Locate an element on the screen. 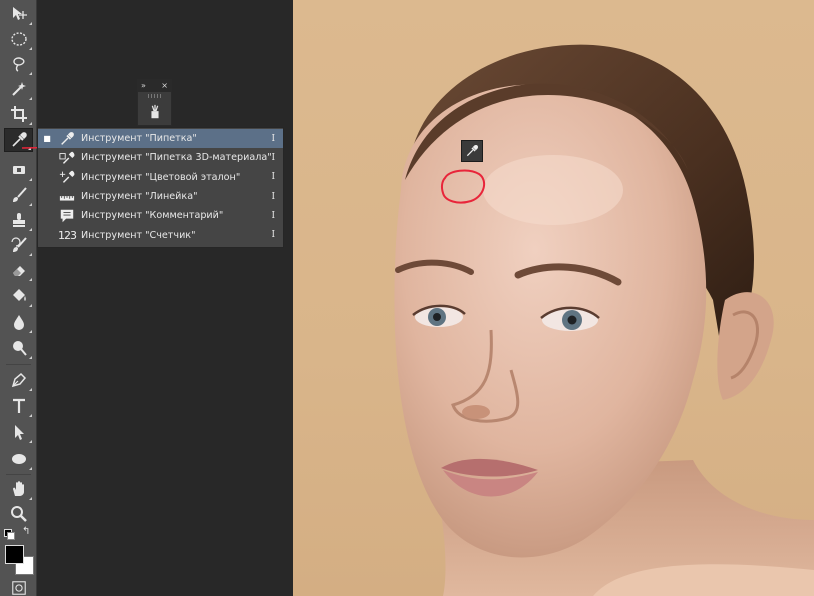 Image resolution: width=814 pixels, height=596 pixels. pen-tool-button is located at coordinates (18, 380).